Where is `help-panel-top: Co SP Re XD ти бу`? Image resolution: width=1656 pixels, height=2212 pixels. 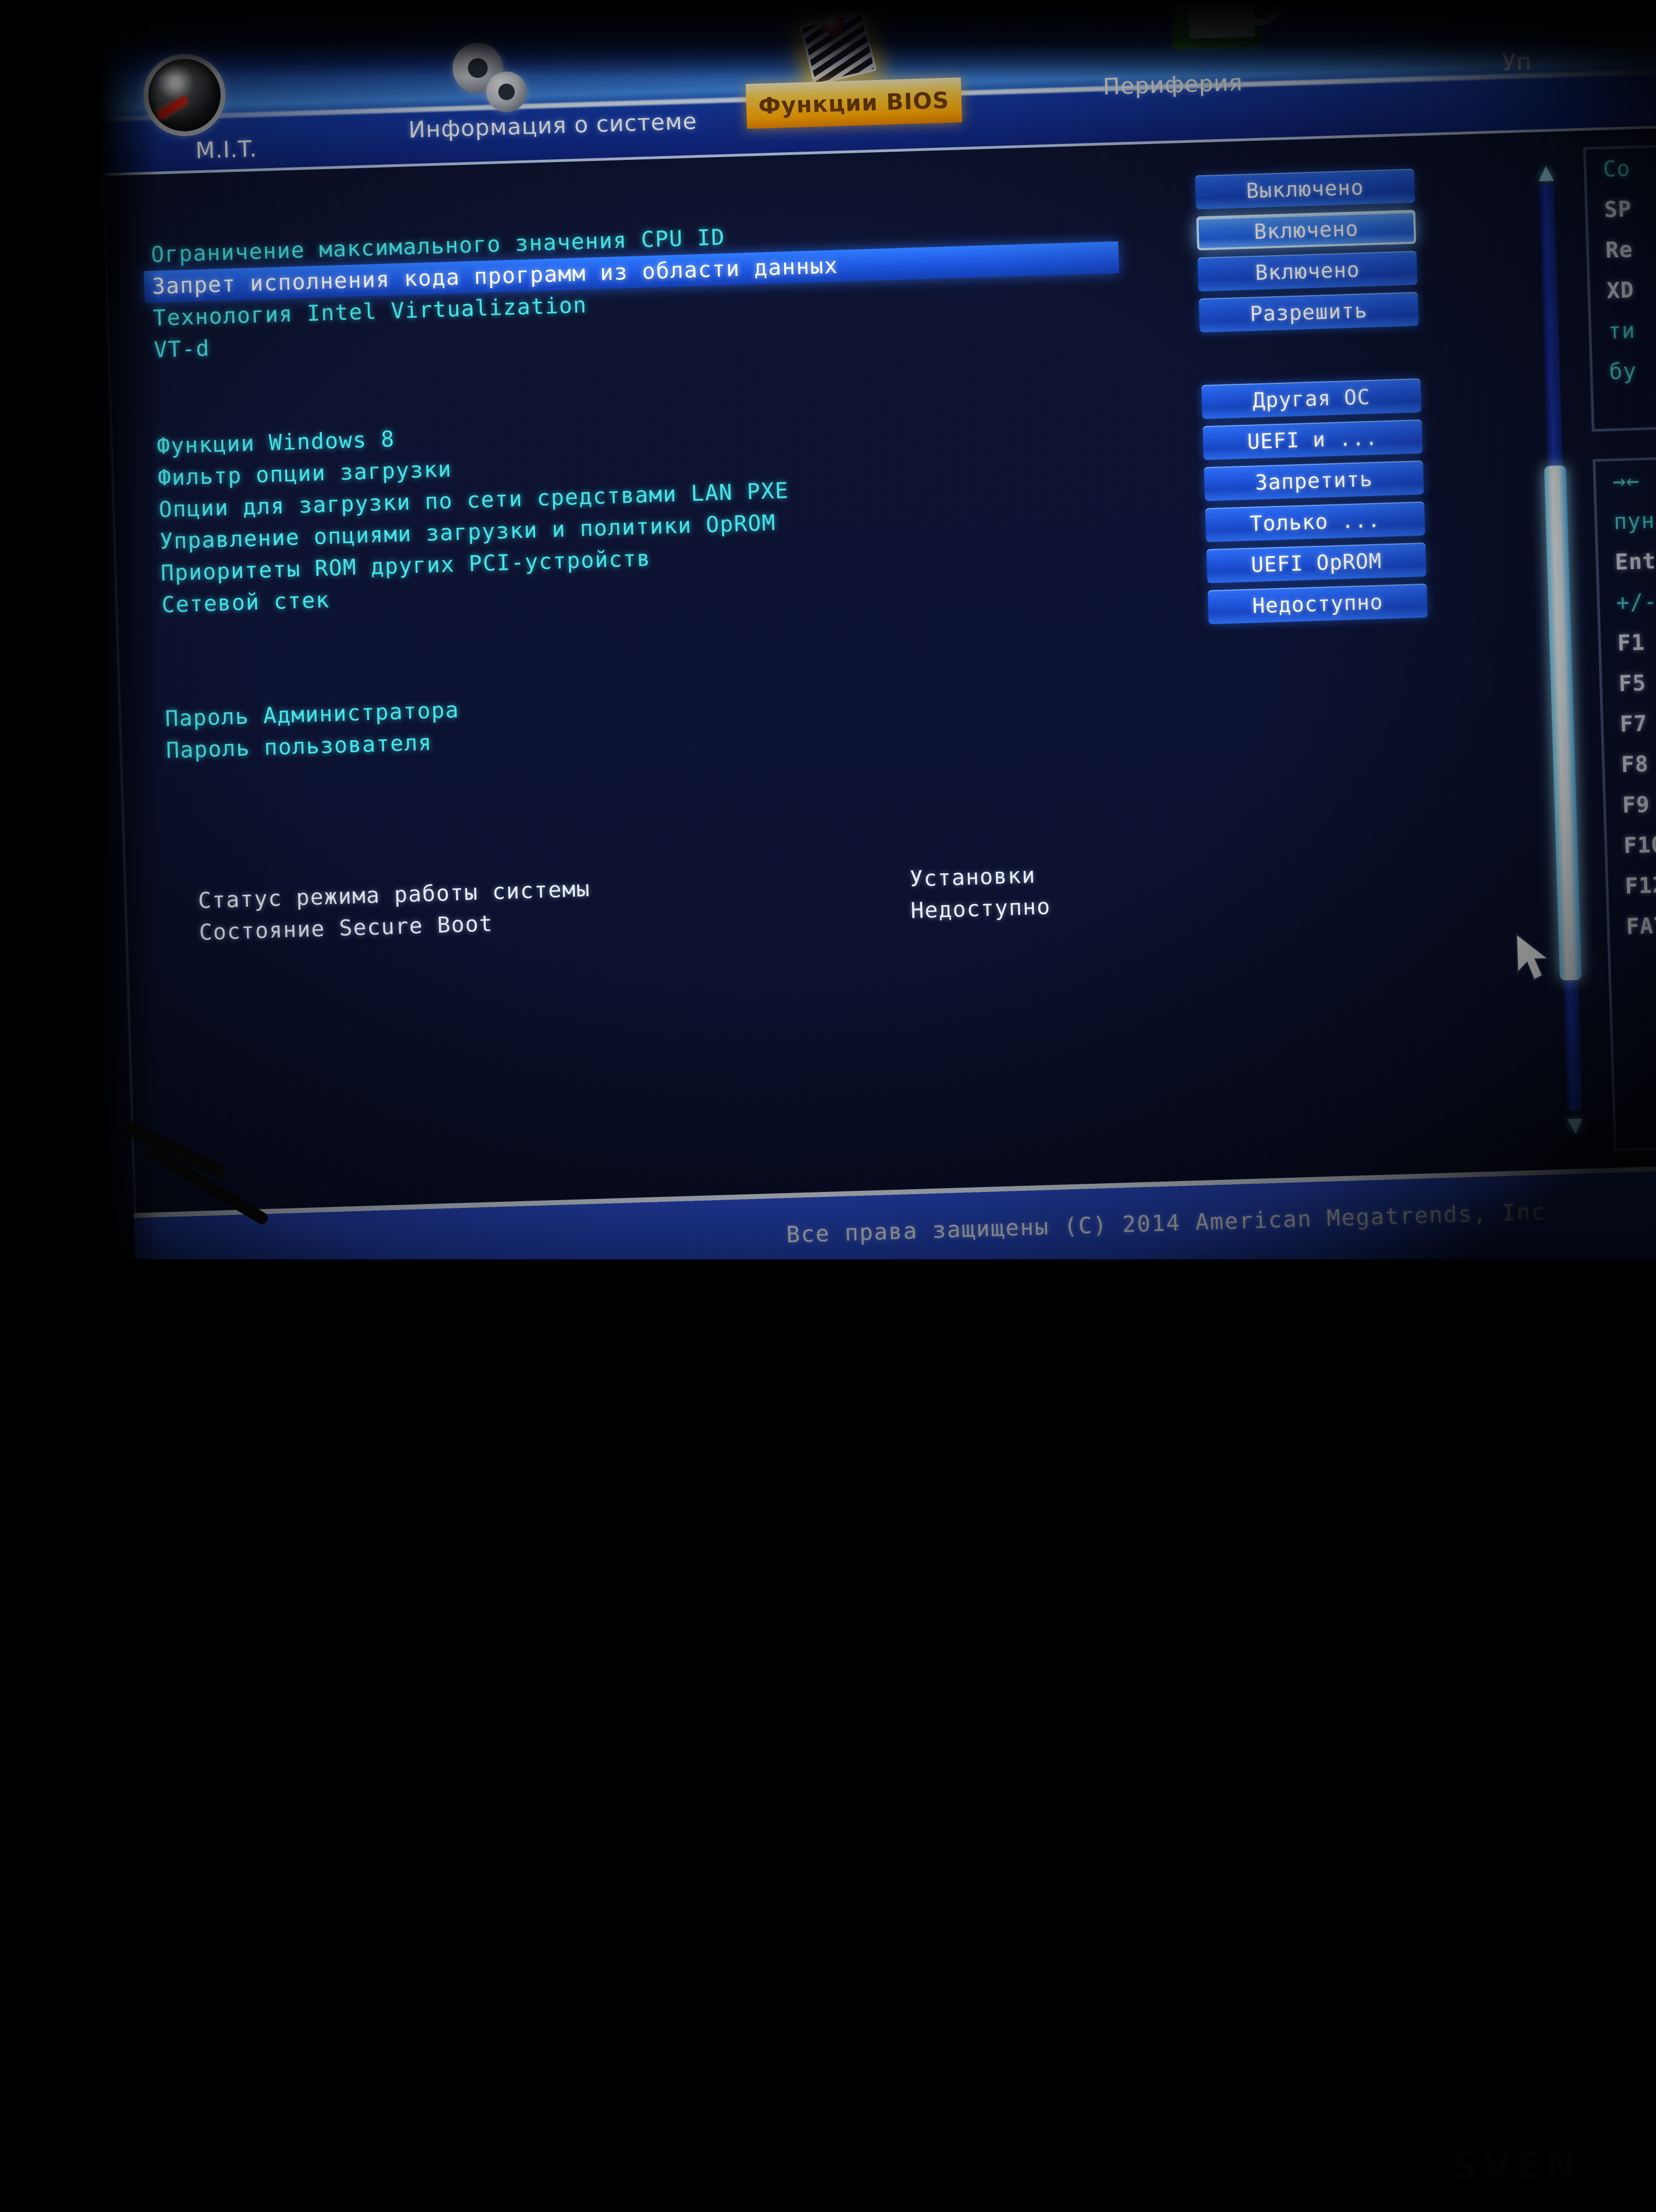
help-panel-top: Co SP Re XD ти бу is located at coordinates (1620, 287).